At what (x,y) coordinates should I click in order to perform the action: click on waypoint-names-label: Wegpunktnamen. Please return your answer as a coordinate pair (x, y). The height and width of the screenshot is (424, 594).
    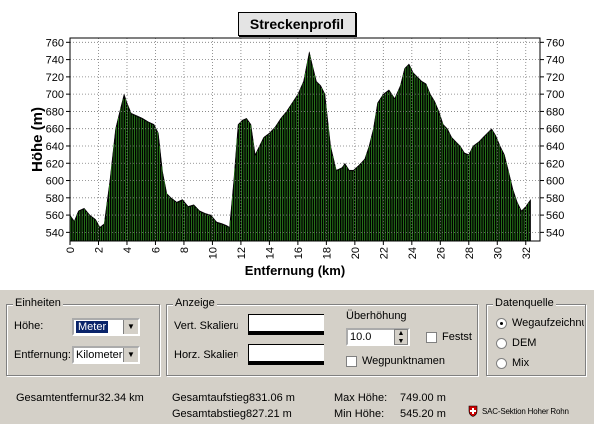
    Looking at the image, I should click on (403, 361).